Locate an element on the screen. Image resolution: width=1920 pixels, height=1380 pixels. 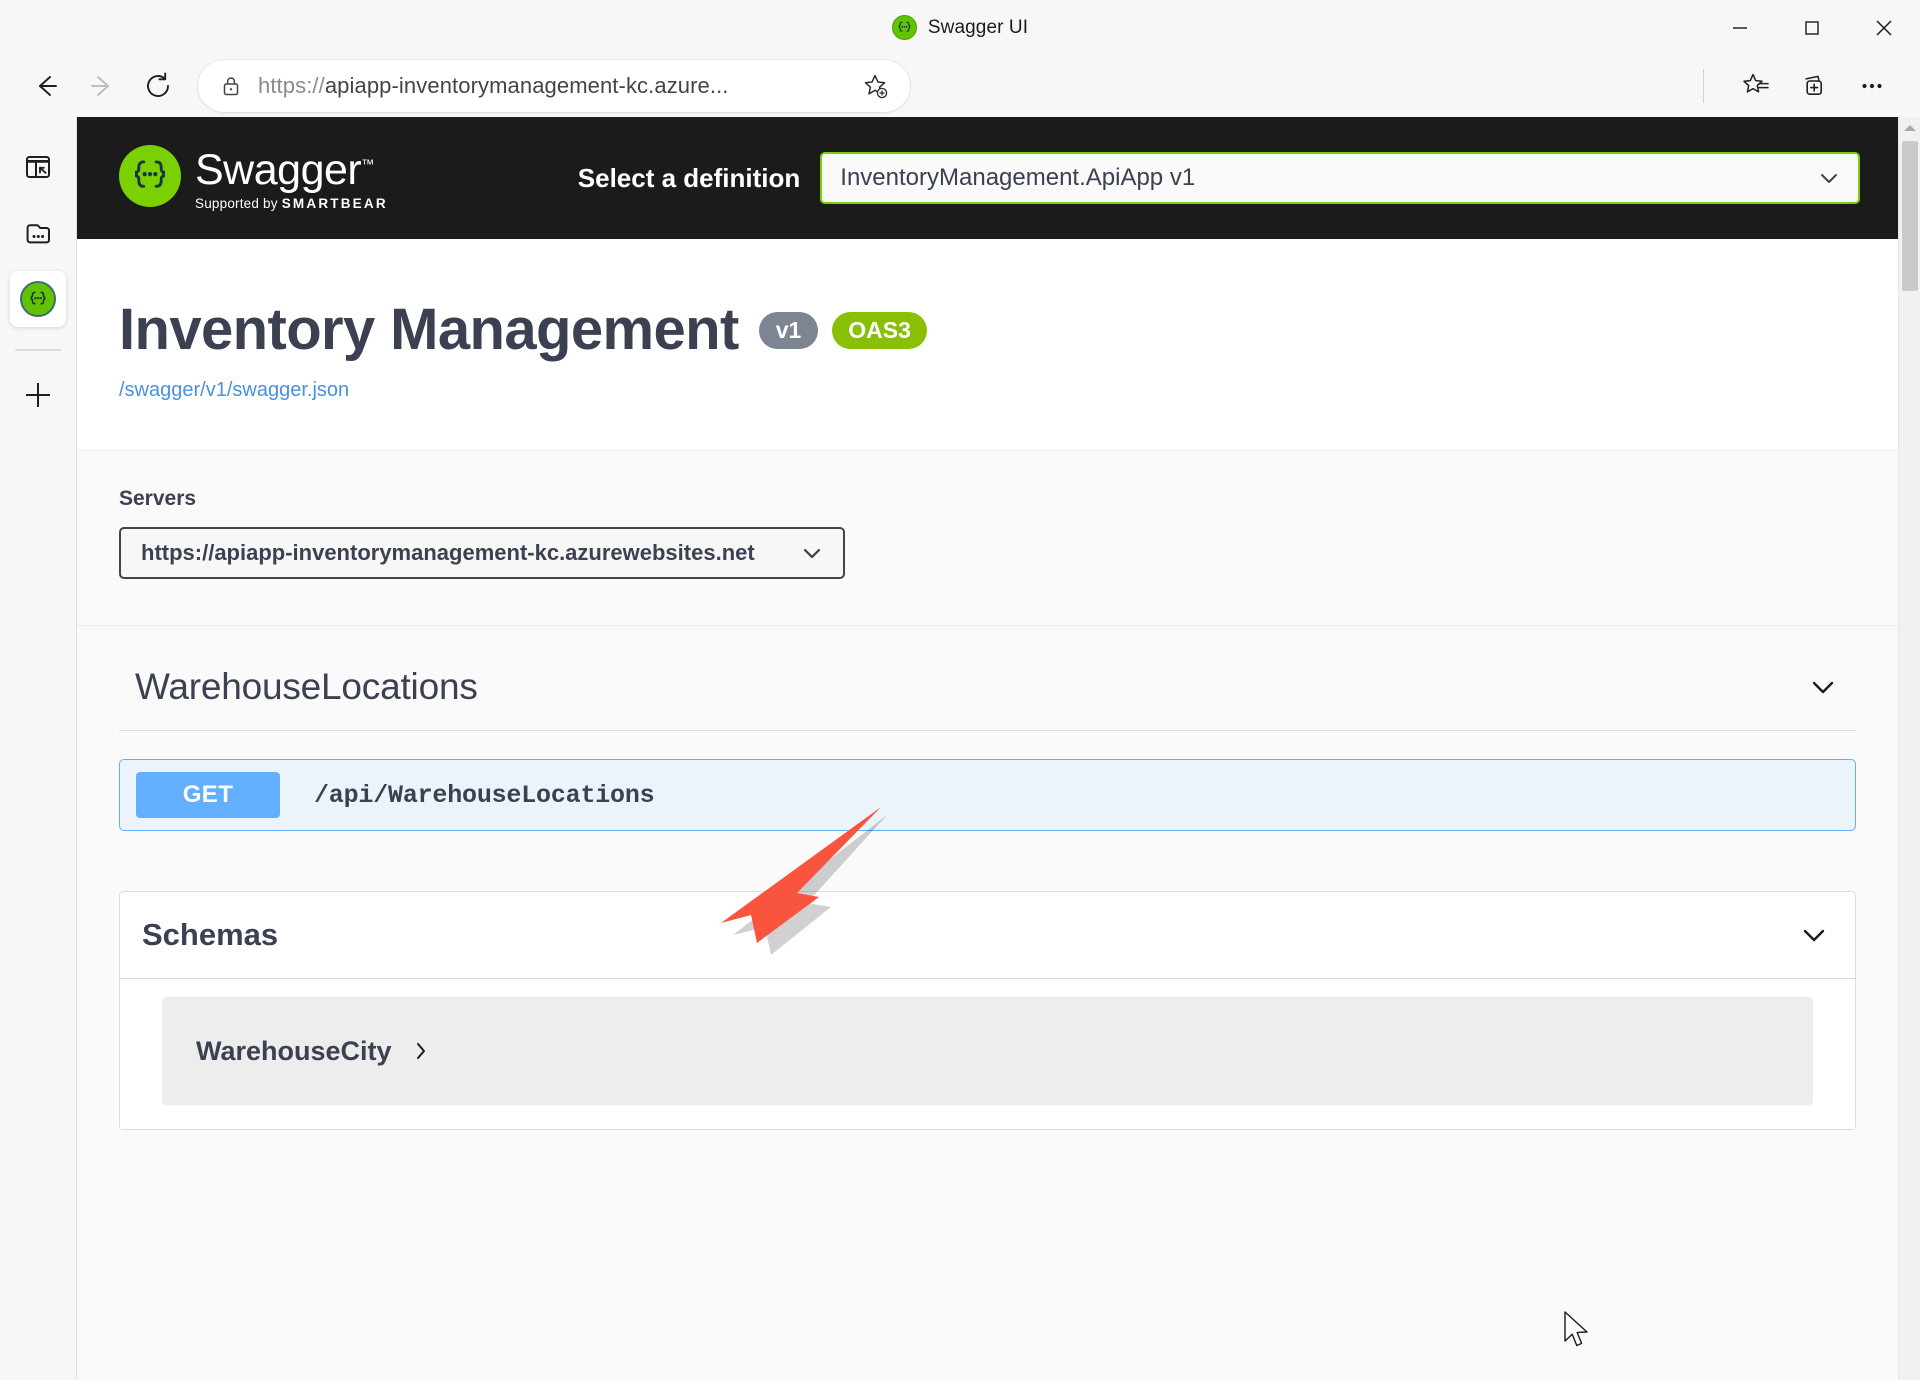
swagger-word: Swagger™ is located at coordinates (284, 169).